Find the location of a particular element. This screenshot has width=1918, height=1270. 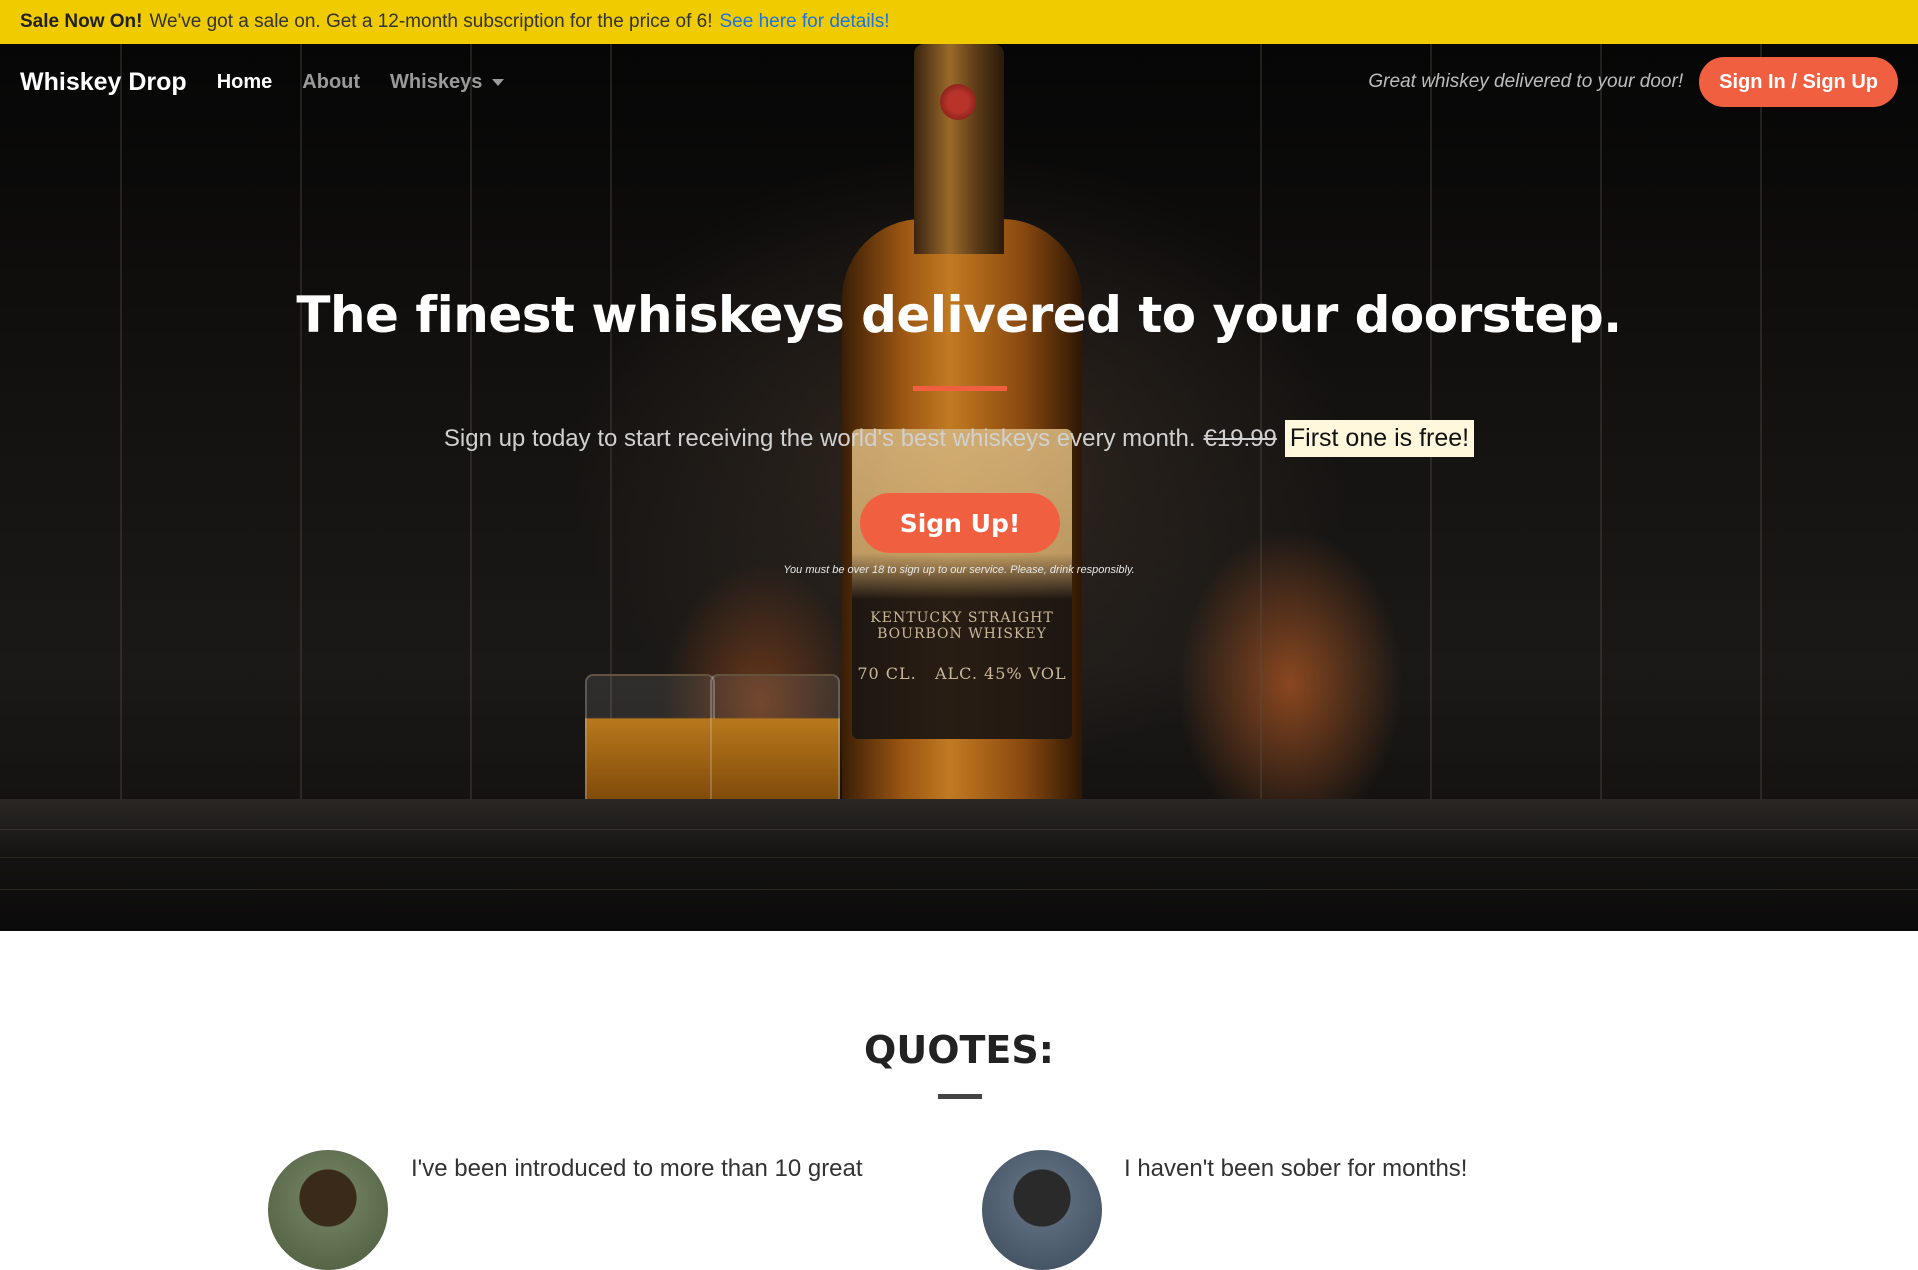

bottle-abv: ALC. 45% VOL is located at coordinates (1000, 673).